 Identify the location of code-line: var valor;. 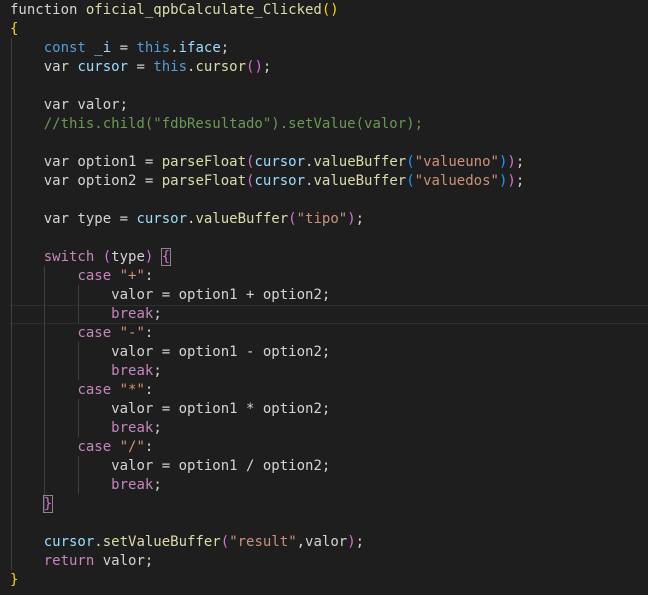
(86, 105).